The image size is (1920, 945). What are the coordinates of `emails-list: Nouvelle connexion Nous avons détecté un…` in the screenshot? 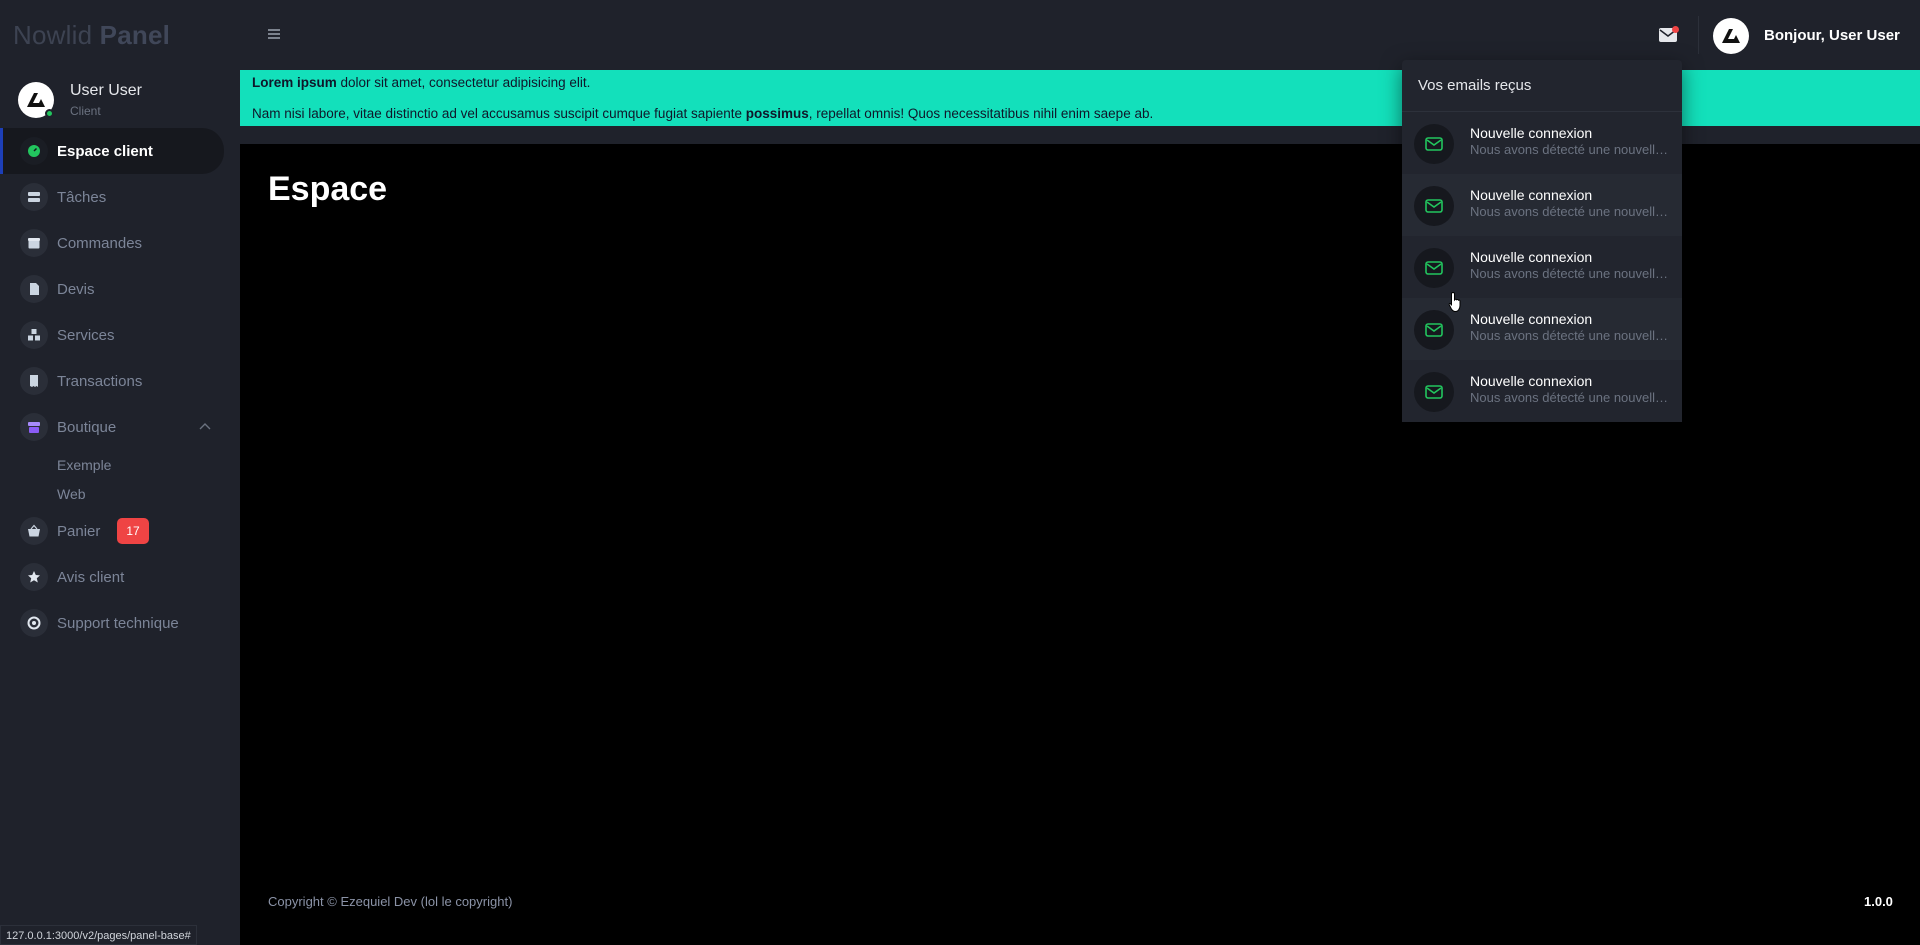 It's located at (1542, 267).